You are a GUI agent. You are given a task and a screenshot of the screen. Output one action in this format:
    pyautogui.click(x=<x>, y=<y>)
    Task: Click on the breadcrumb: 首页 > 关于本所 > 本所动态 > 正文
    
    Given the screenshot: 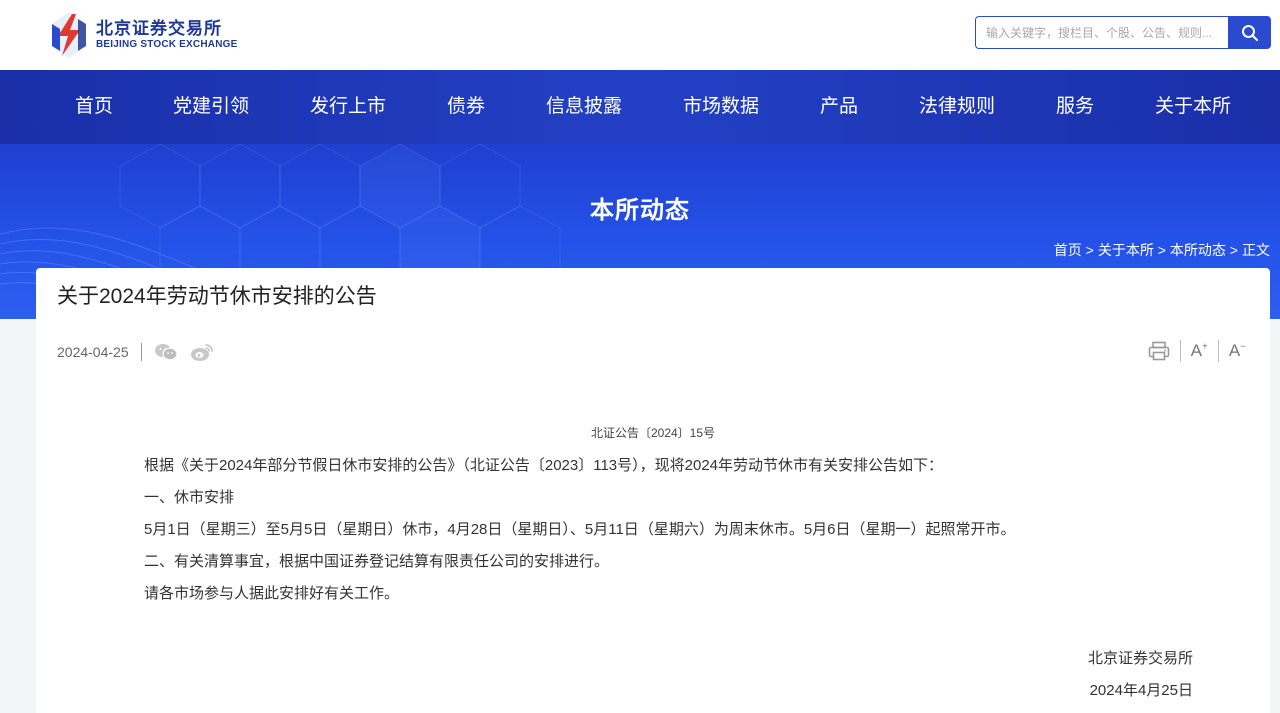 What is the action you would take?
    pyautogui.click(x=1162, y=250)
    